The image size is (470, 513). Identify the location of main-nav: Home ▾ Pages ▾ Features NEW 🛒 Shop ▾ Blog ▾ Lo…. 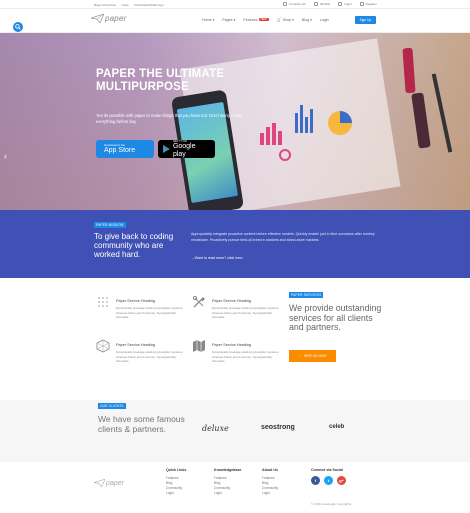
(265, 19).